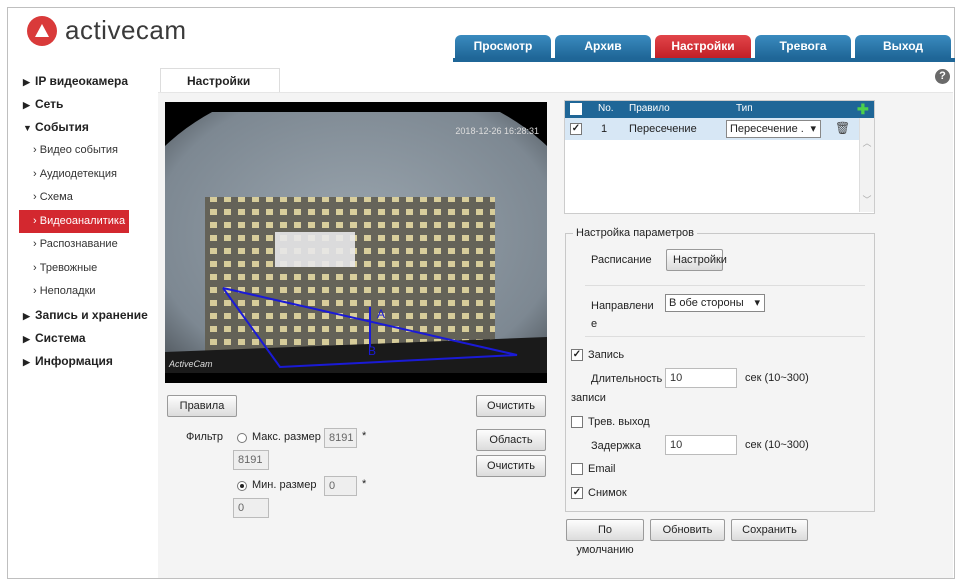  I want to click on sidebar-item-events: ▼ События, so click(93, 127).